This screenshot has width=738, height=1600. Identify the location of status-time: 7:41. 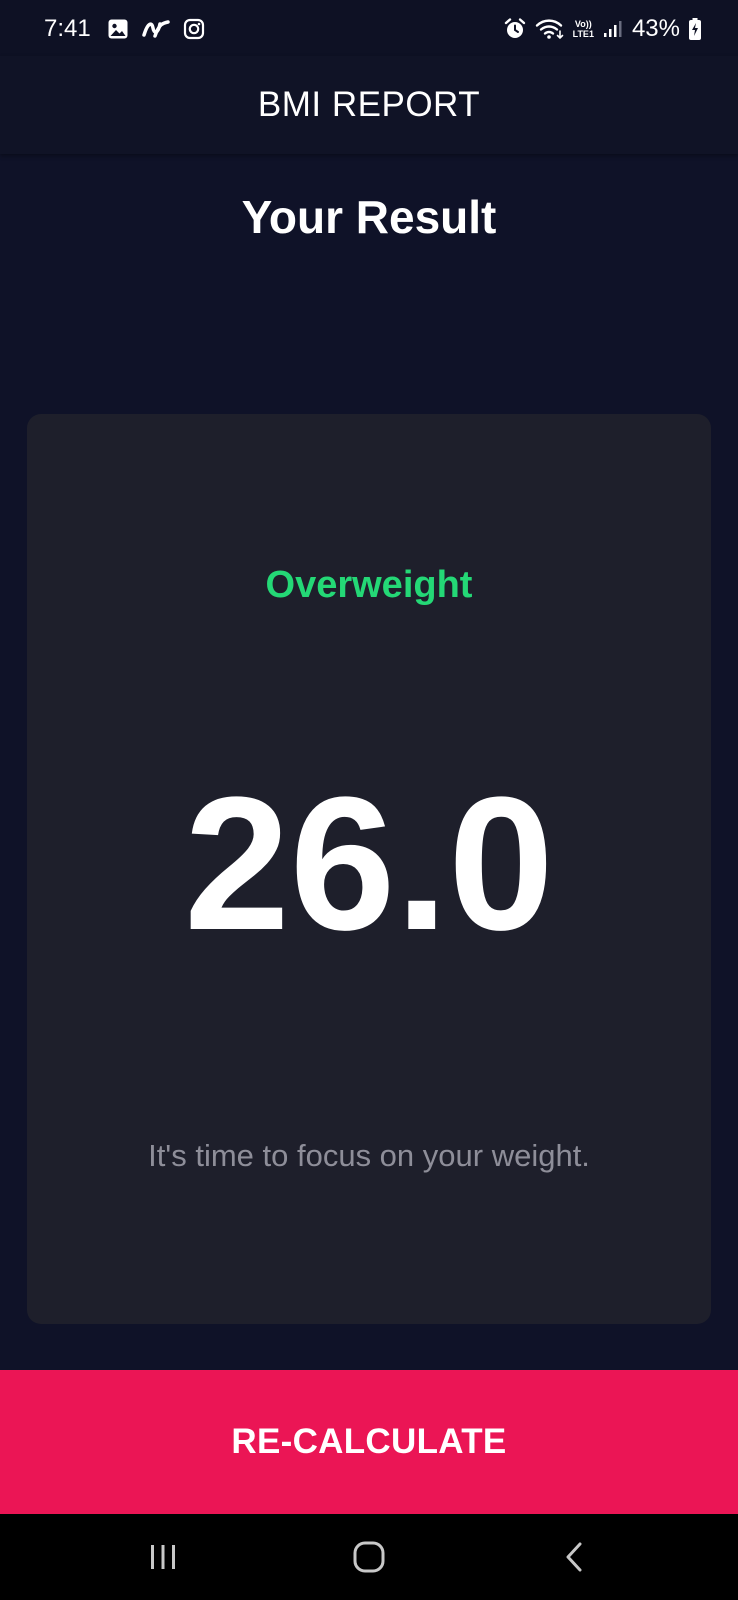
(67, 28).